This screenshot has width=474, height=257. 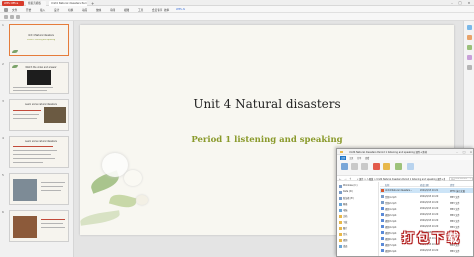 I want to click on menu-insert: 插入, so click(x=42, y=10).